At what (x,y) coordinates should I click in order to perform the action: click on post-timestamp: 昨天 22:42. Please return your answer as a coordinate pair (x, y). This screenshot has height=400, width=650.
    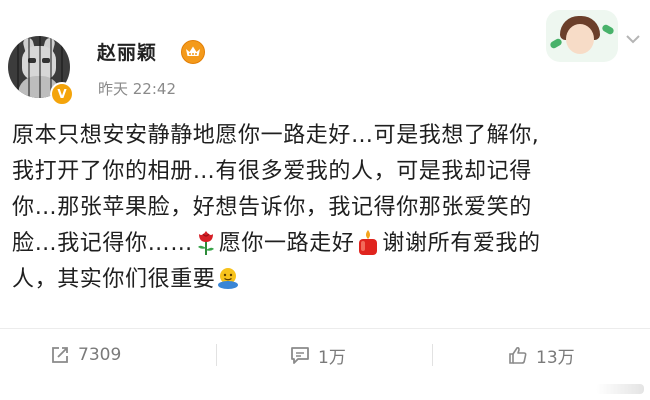
    Looking at the image, I should click on (137, 88).